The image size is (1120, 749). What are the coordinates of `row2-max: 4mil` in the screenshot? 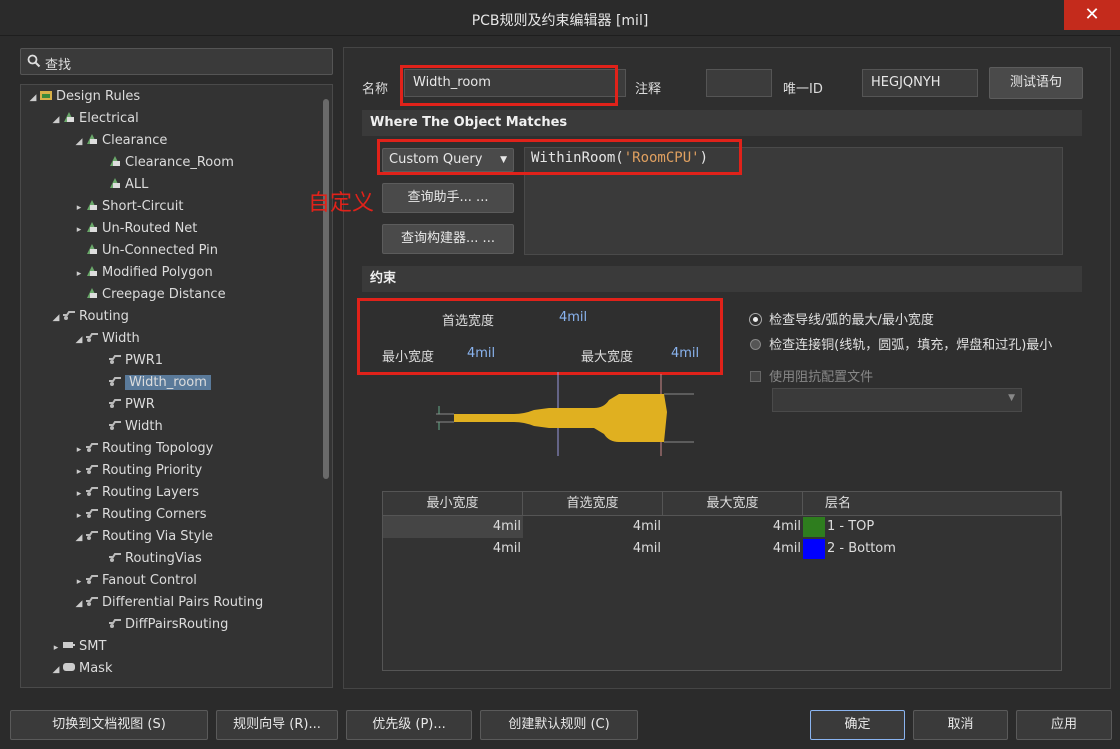 It's located at (733, 549).